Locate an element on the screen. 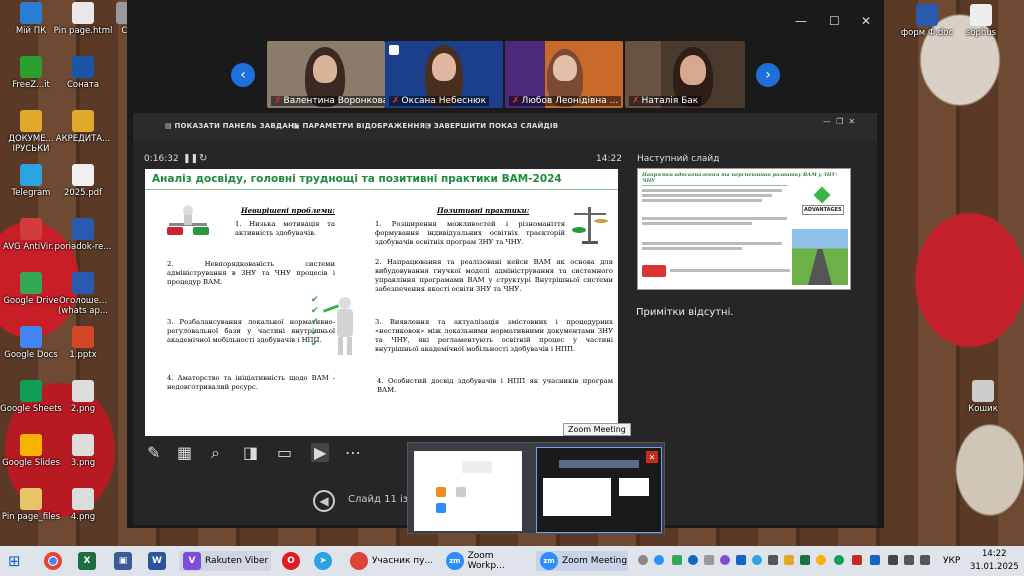  more-options-icon: ⋯ is located at coordinates (353, 452).